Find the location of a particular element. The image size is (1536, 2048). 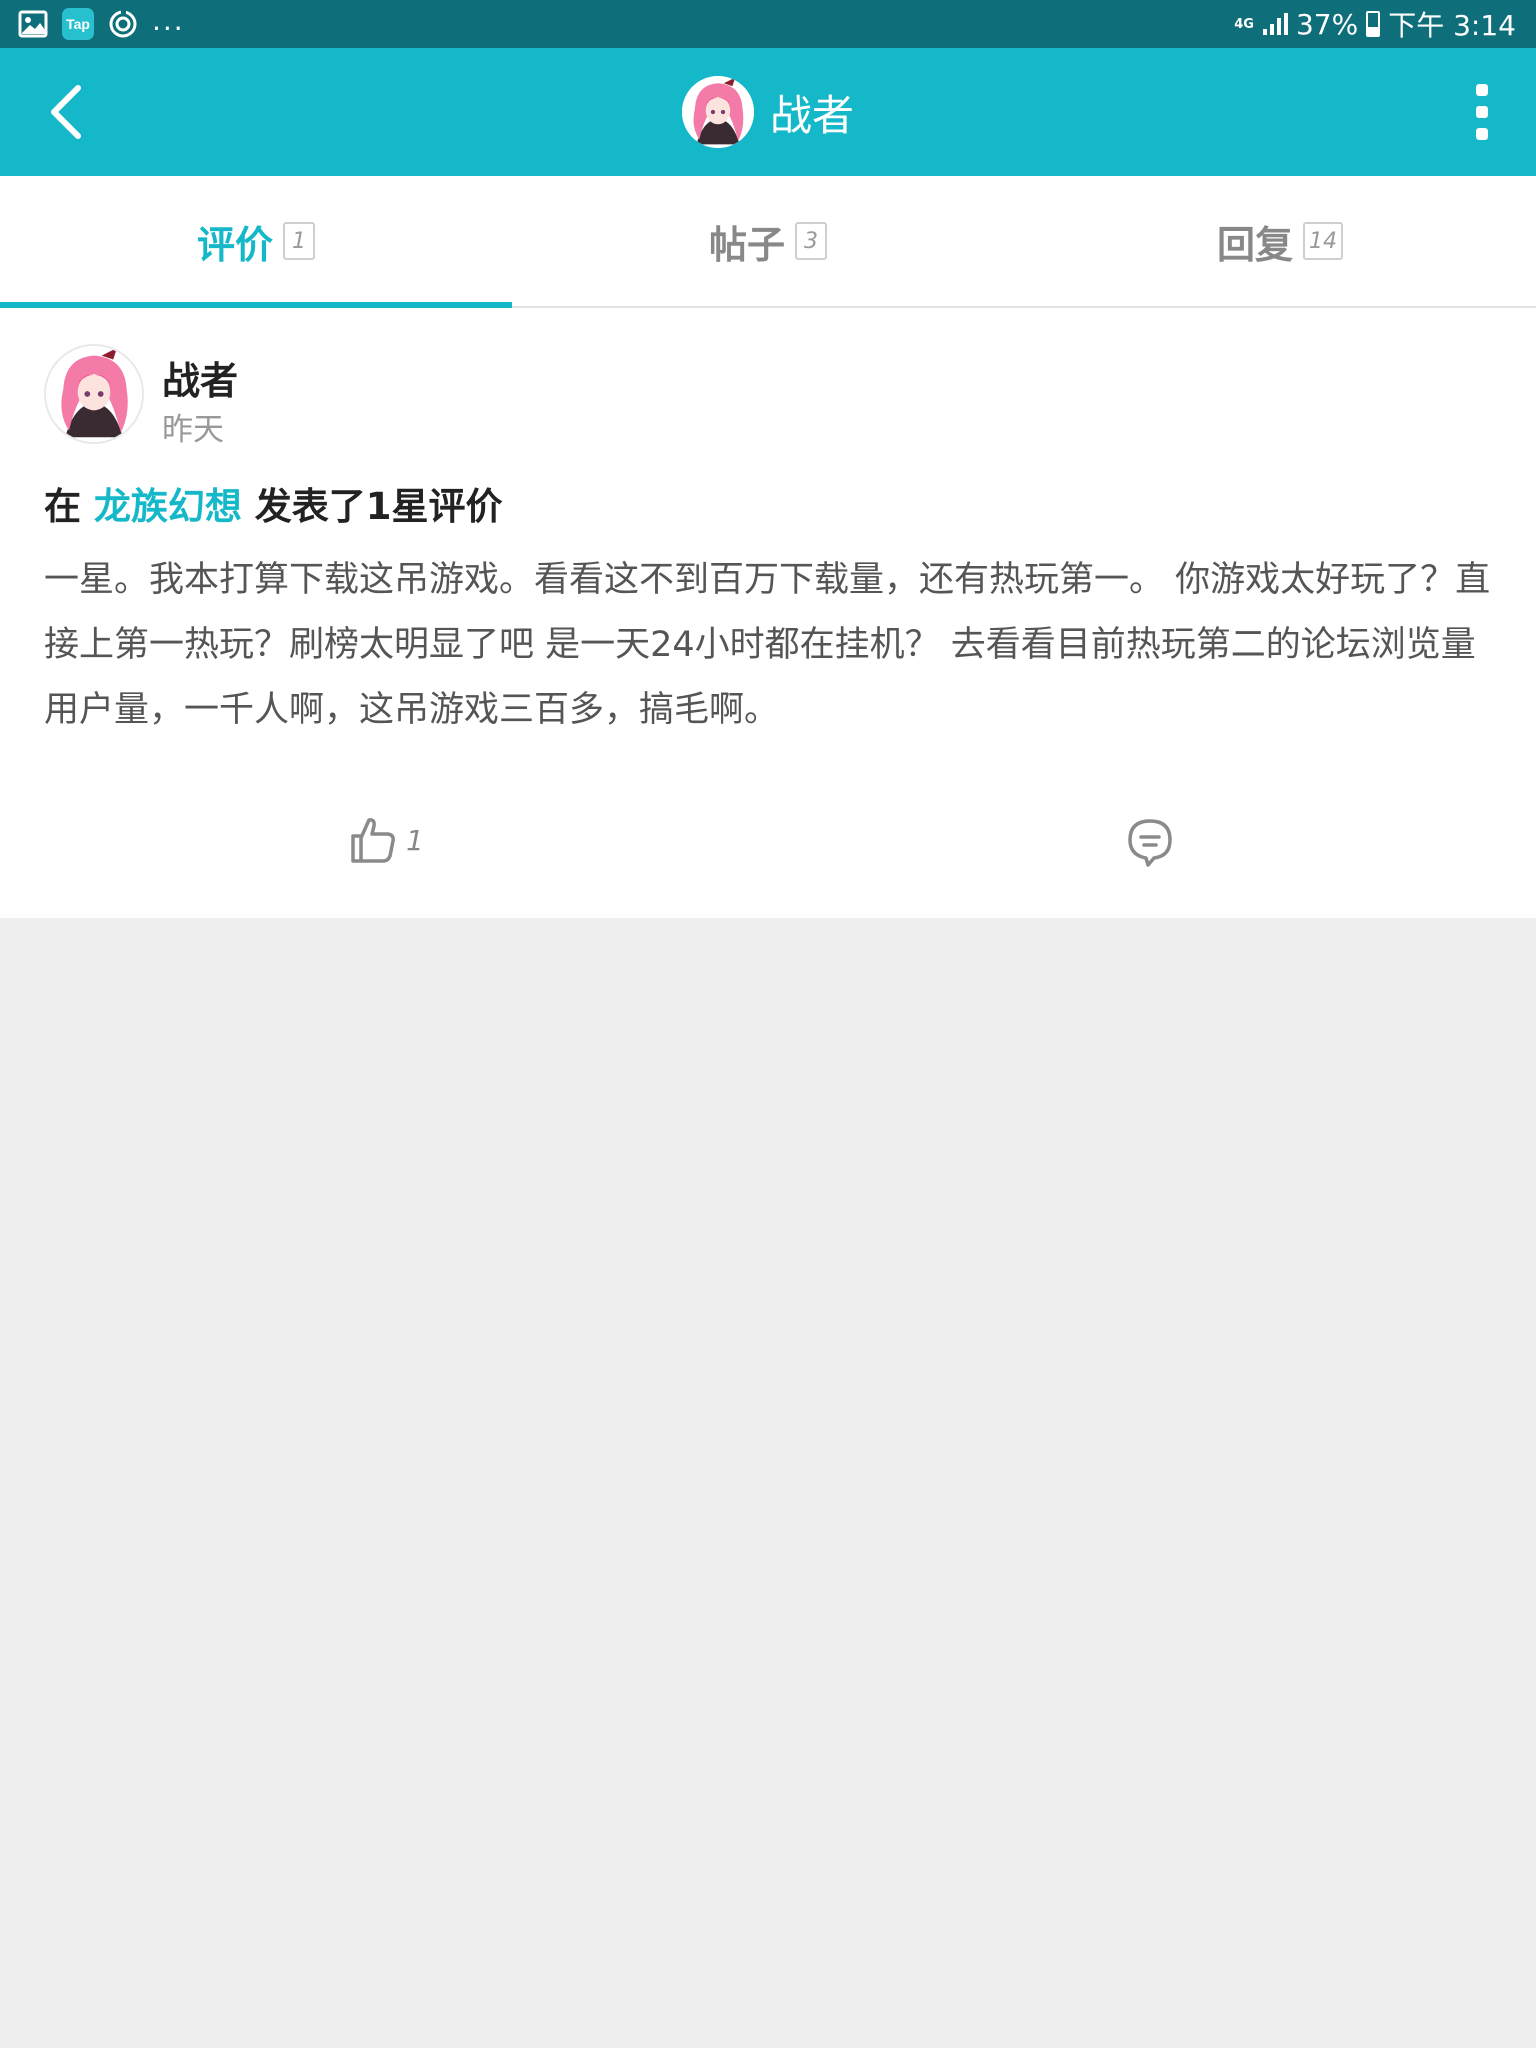

author-name: 战者 is located at coordinates (200, 377).